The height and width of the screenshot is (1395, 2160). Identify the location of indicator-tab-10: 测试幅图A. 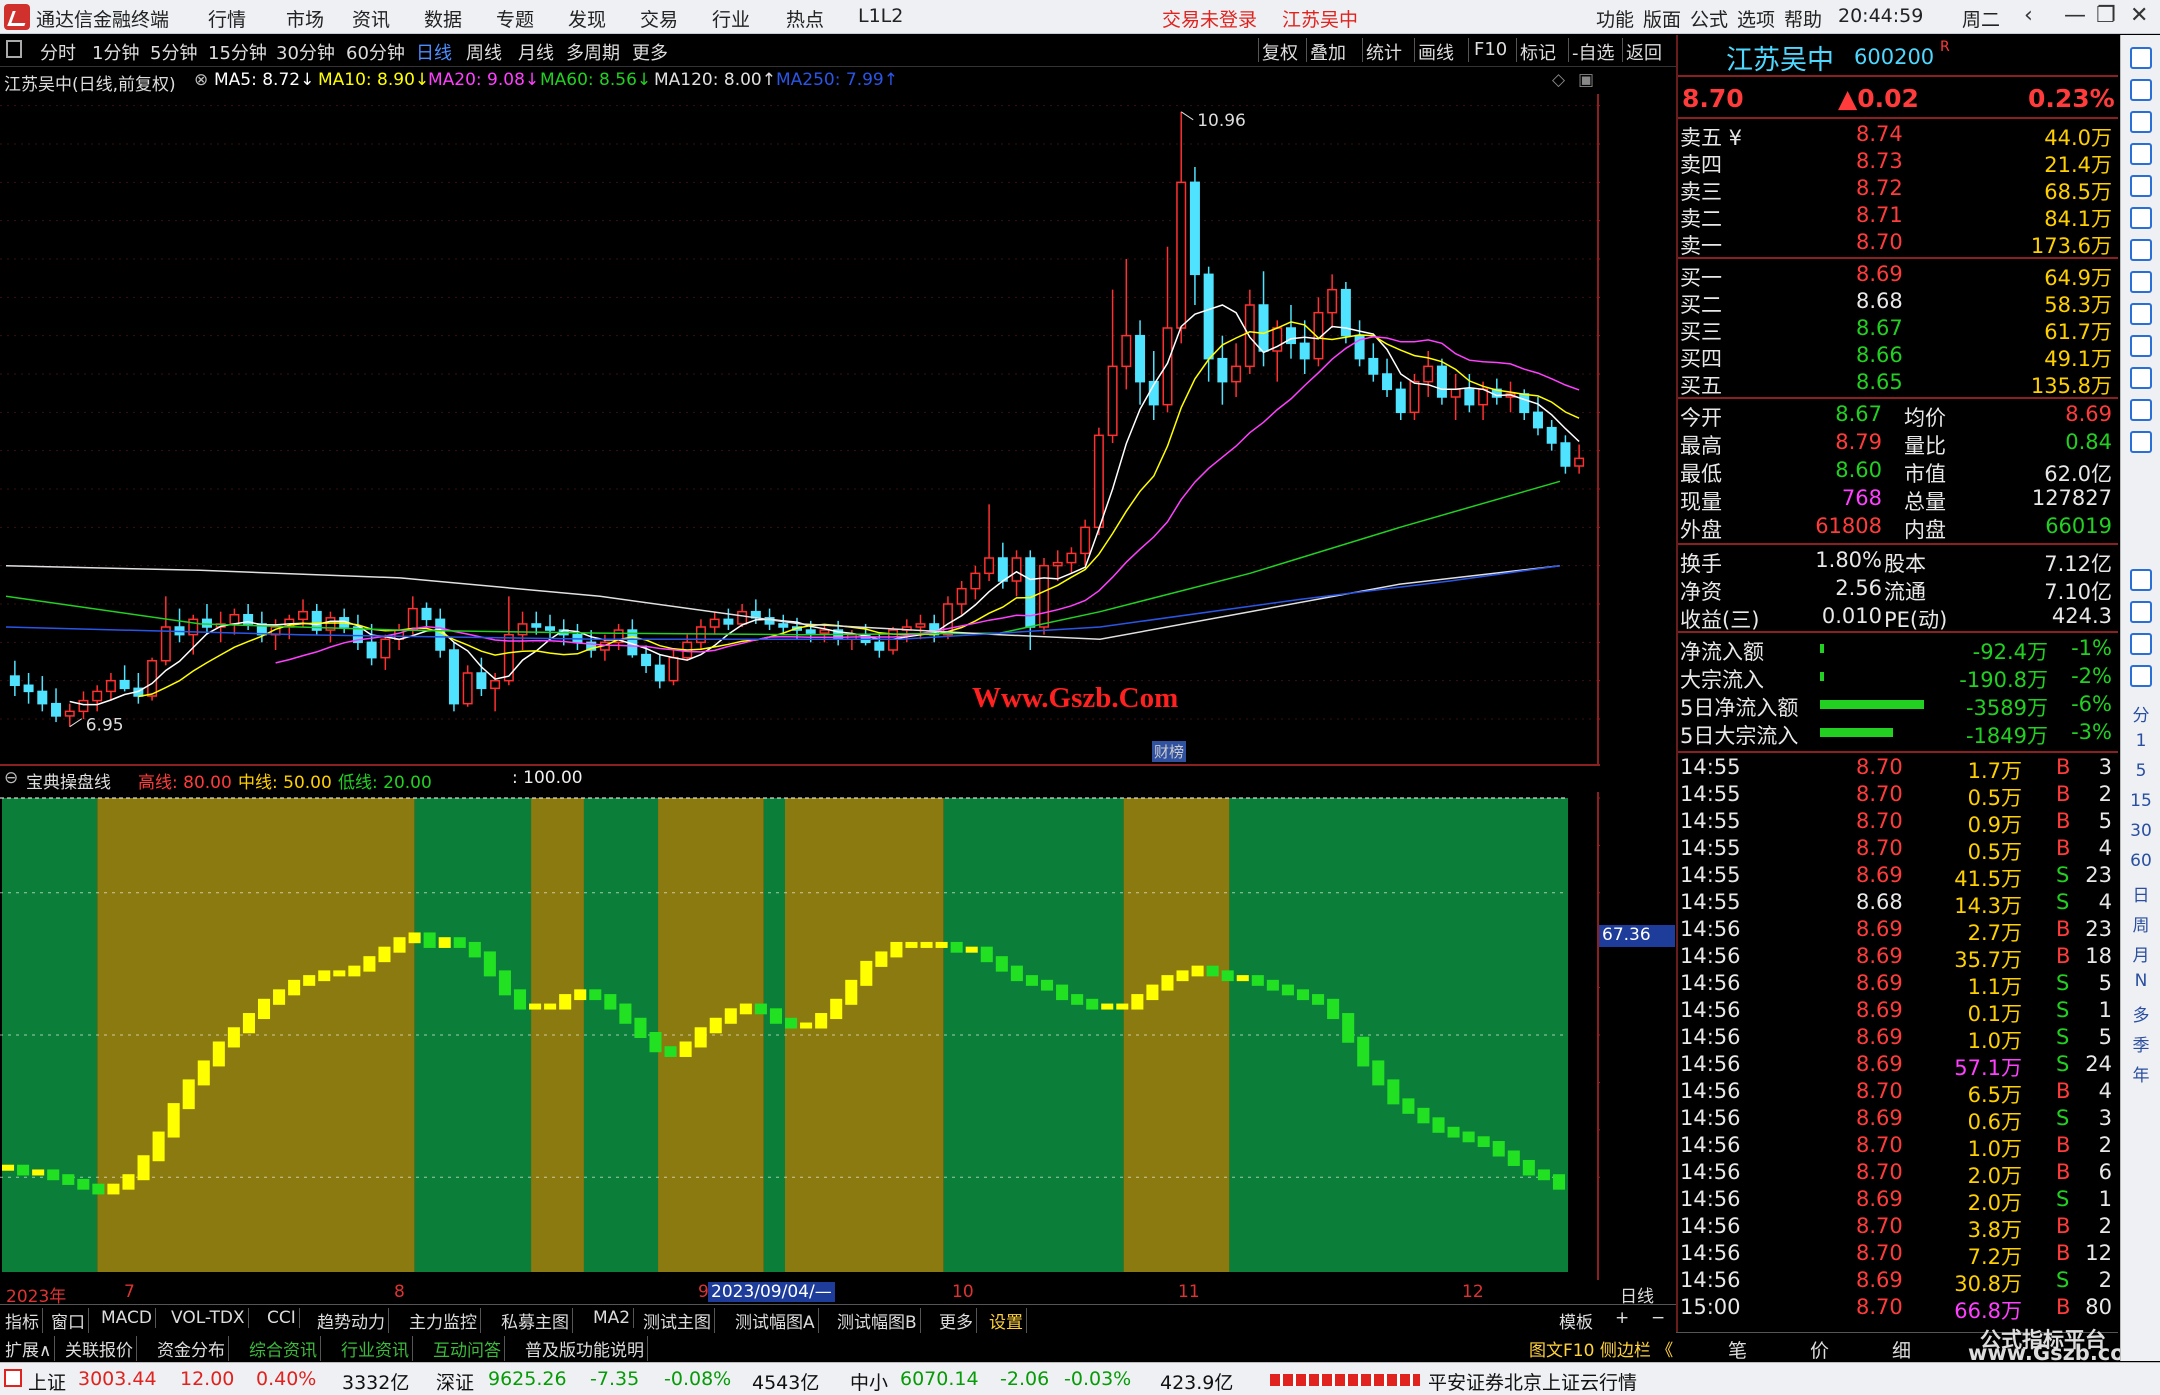
(775, 1320).